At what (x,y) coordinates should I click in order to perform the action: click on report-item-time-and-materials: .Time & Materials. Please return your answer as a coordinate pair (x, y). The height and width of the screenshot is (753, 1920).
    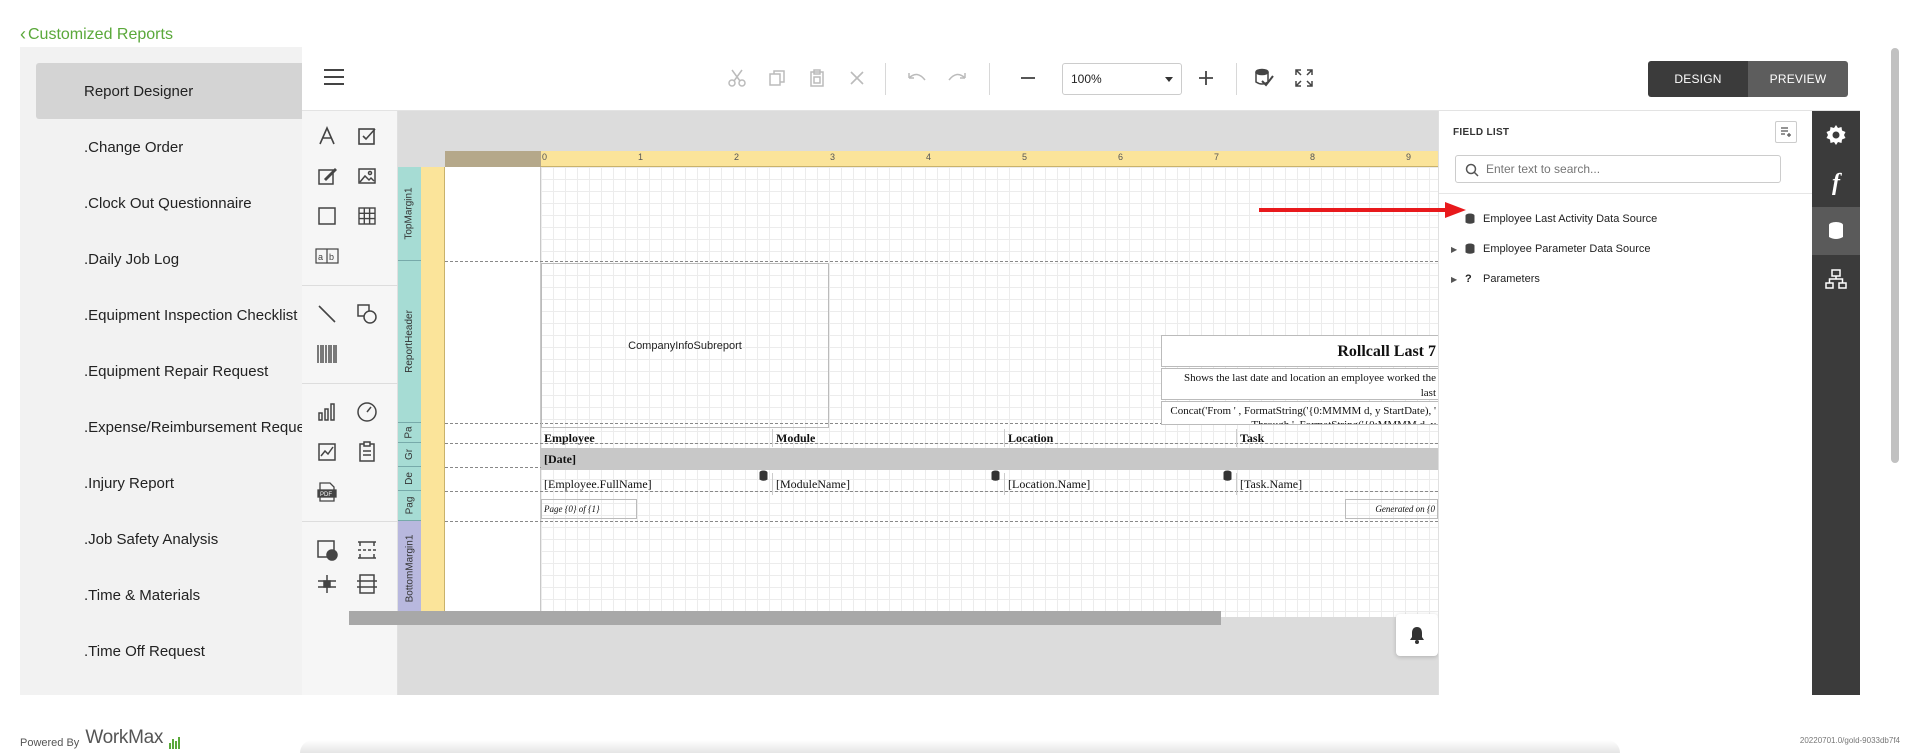
    Looking at the image, I should click on (169, 595).